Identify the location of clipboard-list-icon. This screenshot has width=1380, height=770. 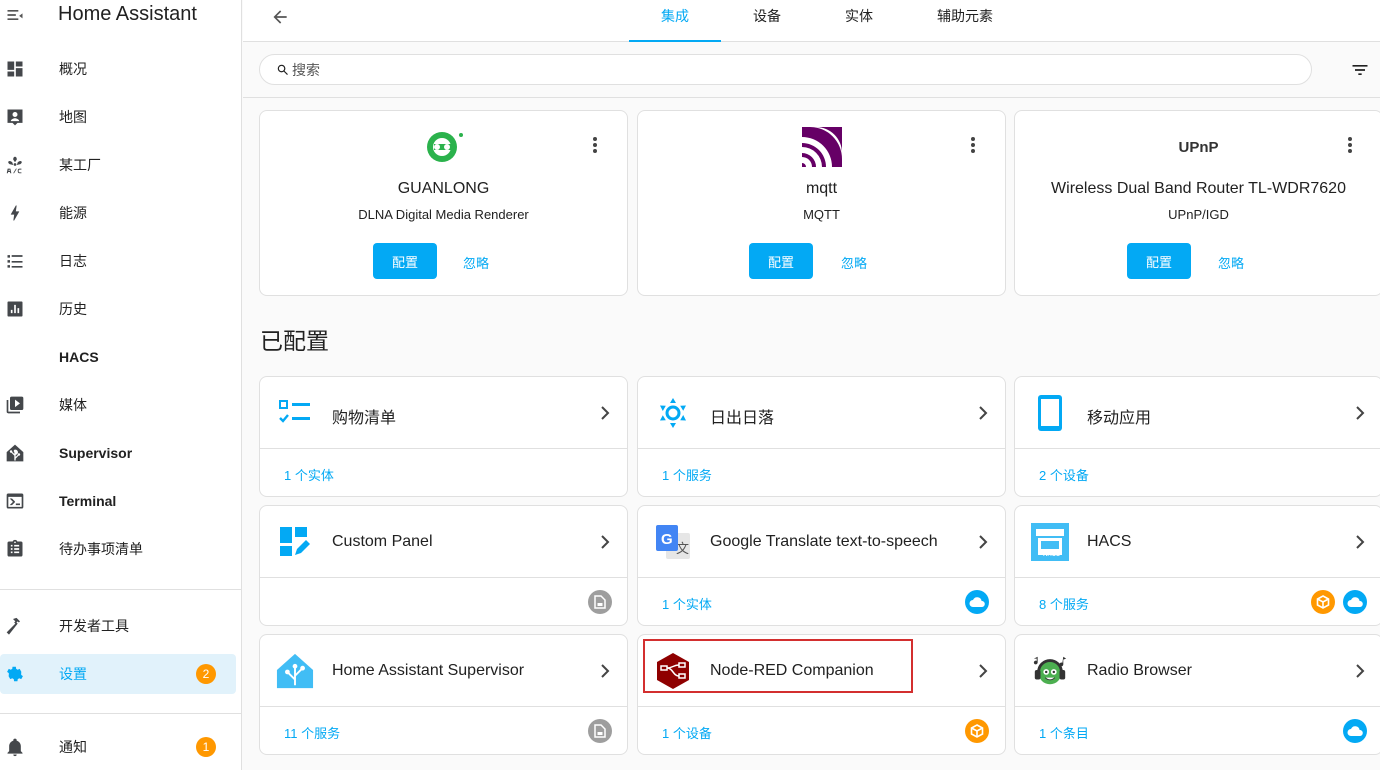
(15, 549).